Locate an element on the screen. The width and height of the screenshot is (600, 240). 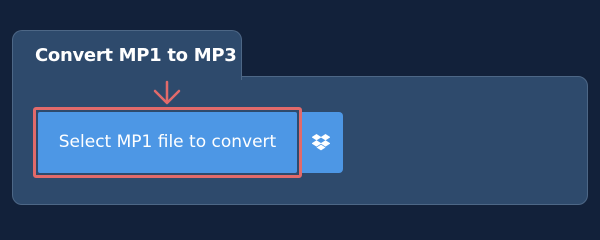
converter-tab: Convert MP1 to MP3 is located at coordinates (127, 55).